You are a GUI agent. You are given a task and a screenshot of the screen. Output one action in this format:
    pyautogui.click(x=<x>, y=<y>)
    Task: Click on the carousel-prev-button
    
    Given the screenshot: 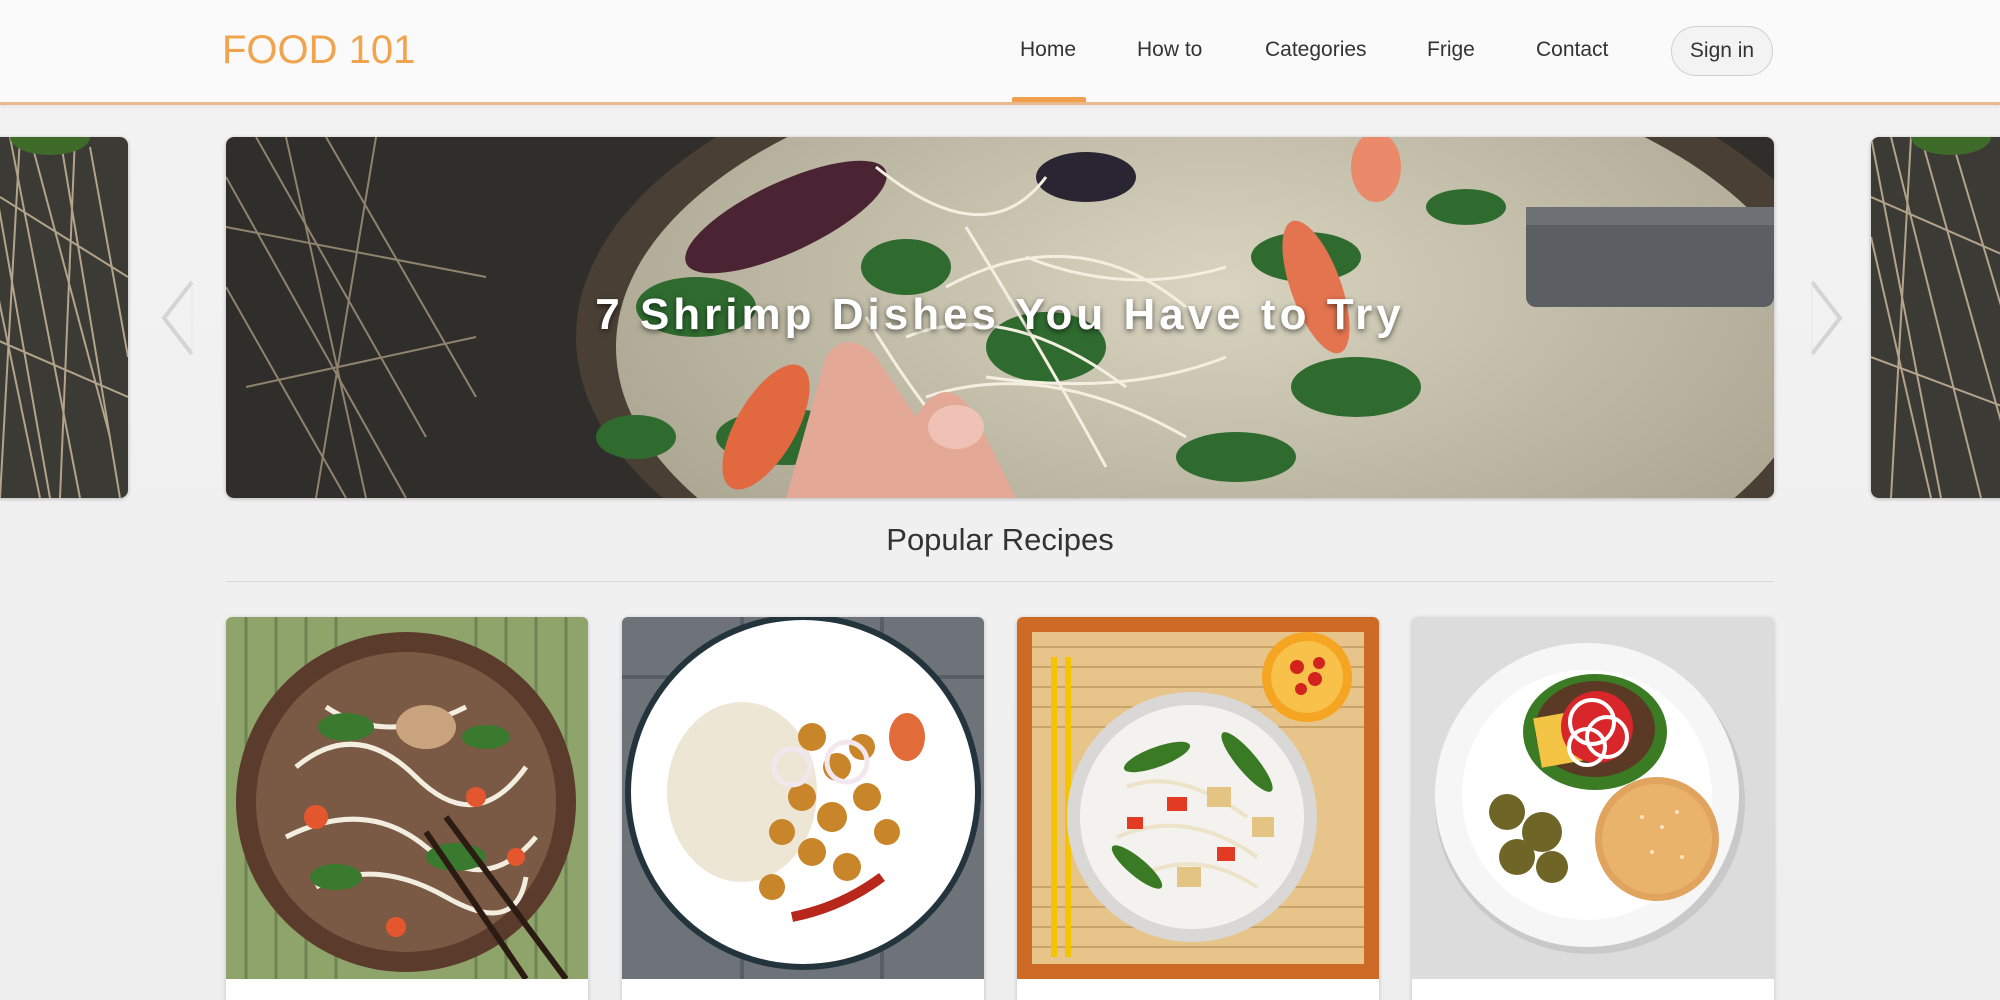 What is the action you would take?
    pyautogui.click(x=178, y=318)
    